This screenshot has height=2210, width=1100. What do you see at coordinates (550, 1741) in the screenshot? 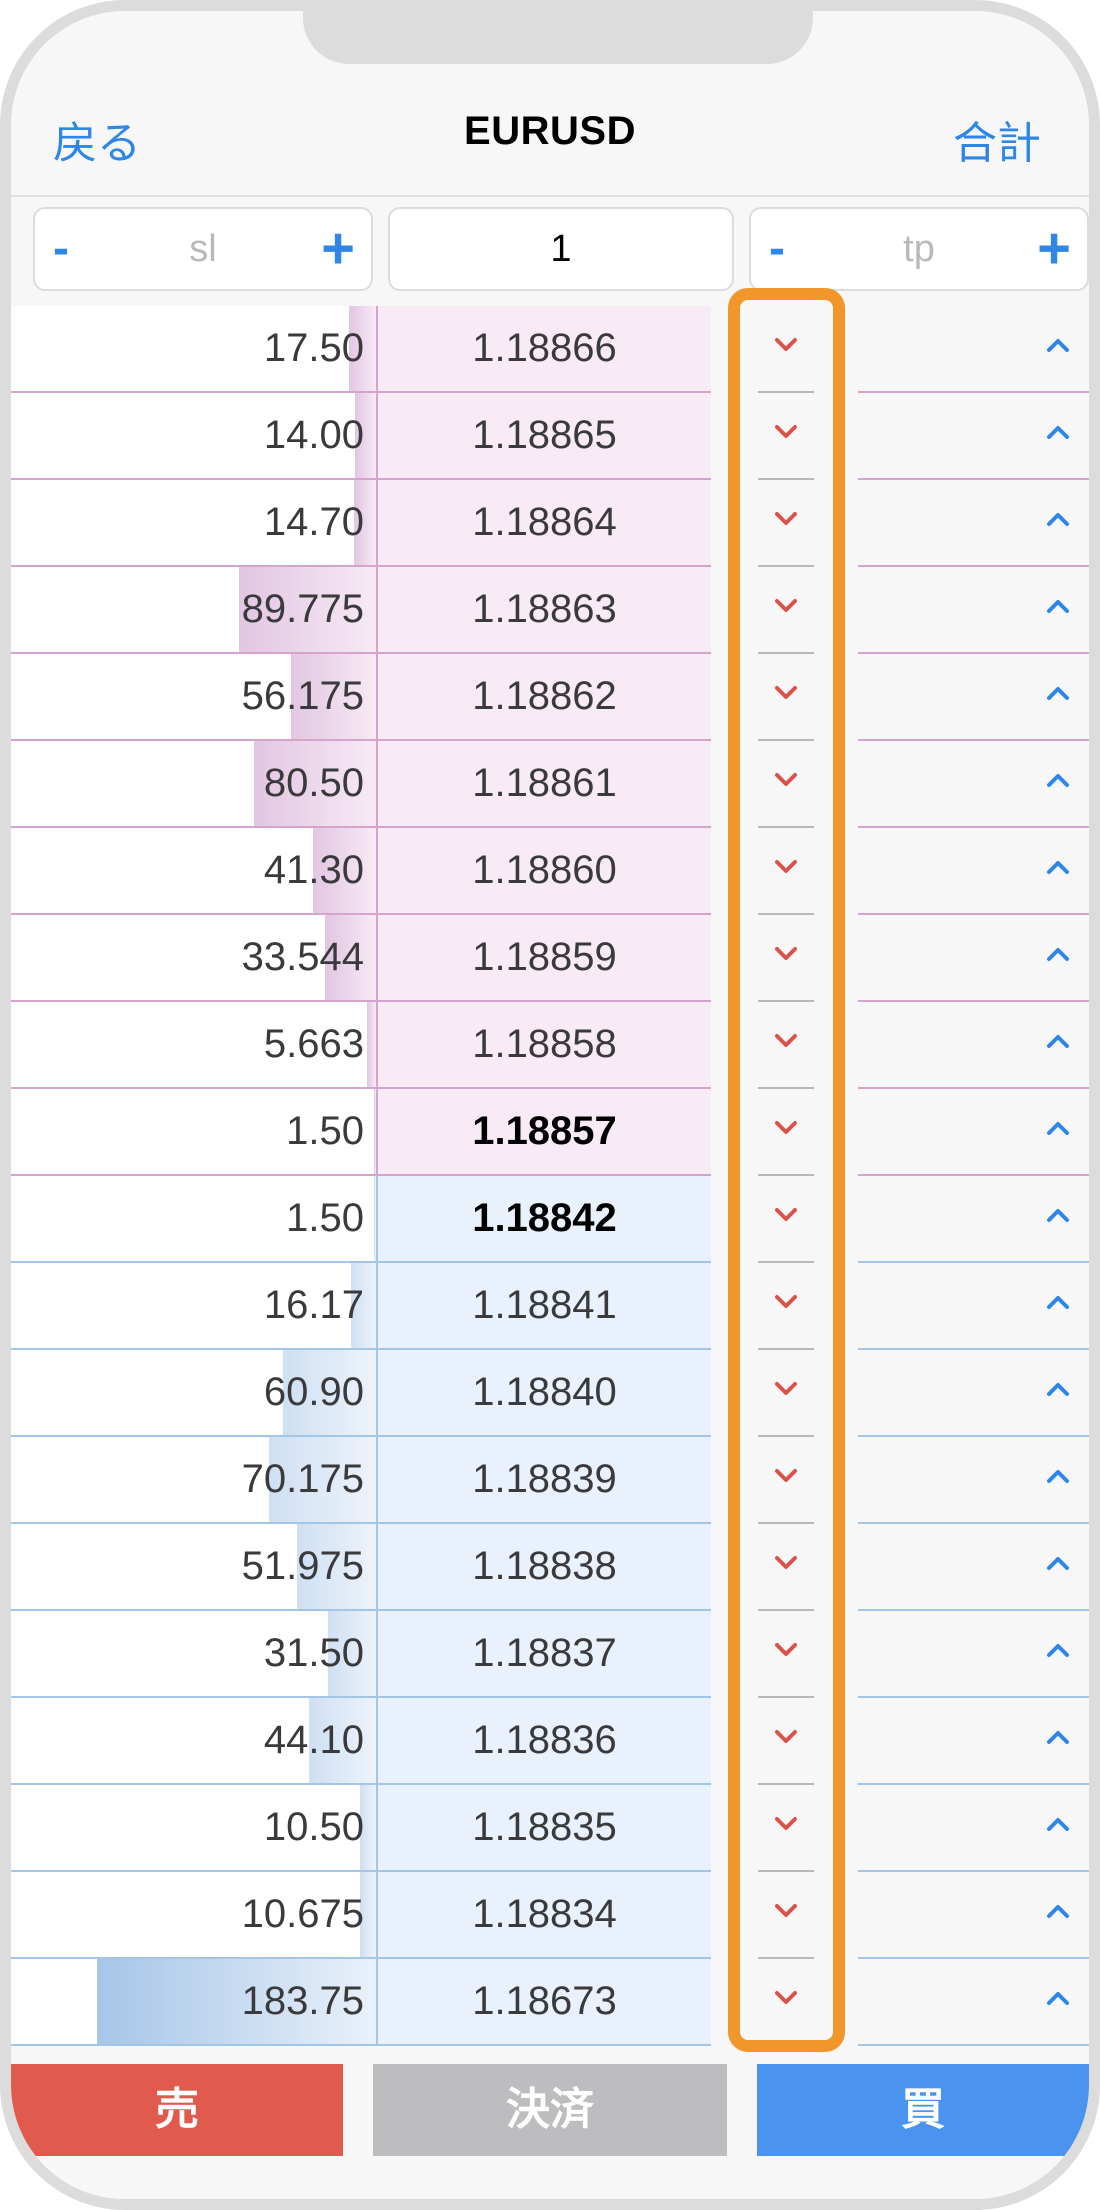
I see `bid-row: 44.10 1.18836` at bounding box center [550, 1741].